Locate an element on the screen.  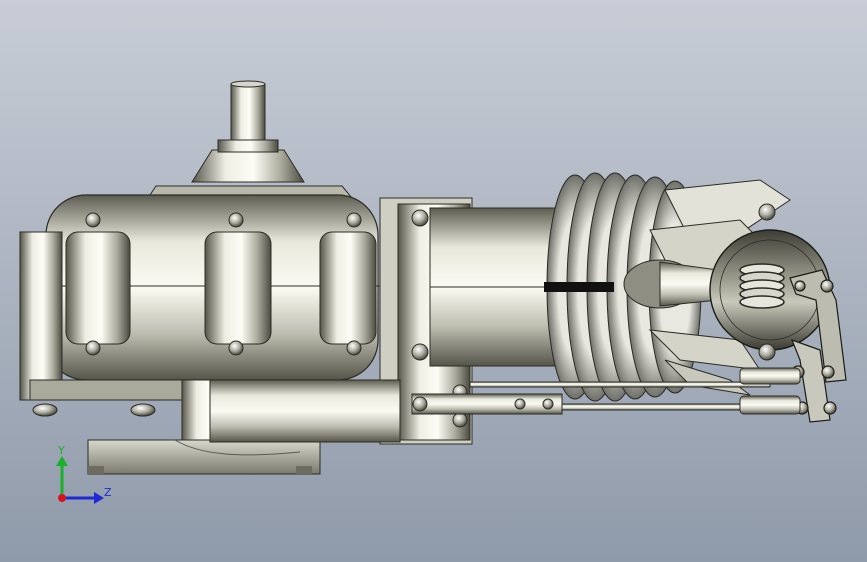
valve-spring is located at coordinates (762, 286).